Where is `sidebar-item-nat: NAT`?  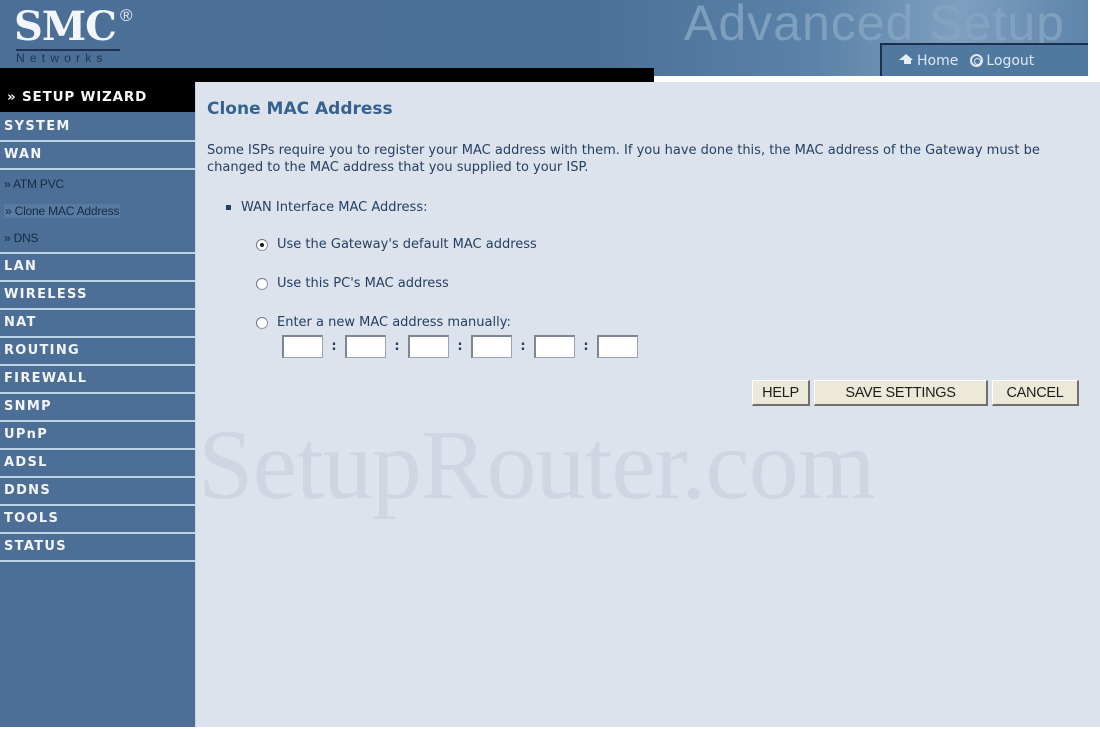
sidebar-item-nat: NAT is located at coordinates (97, 324).